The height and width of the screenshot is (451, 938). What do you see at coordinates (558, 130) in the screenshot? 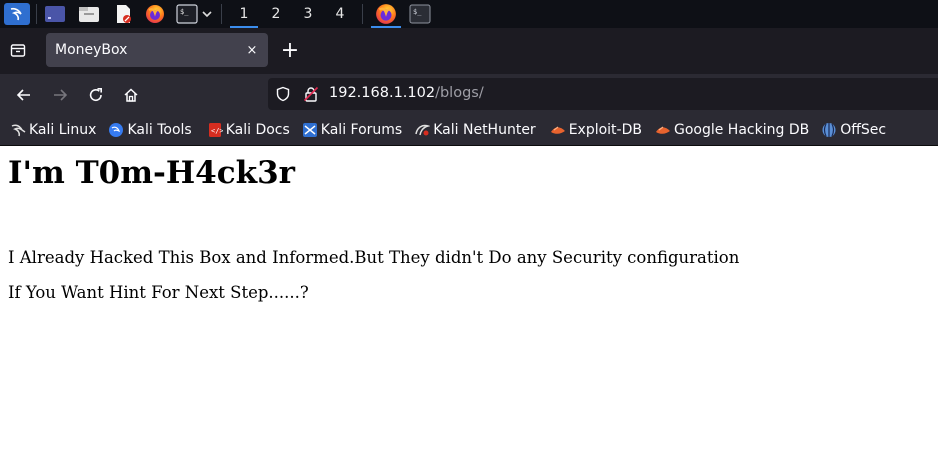
I see `exploit-db-icon` at bounding box center [558, 130].